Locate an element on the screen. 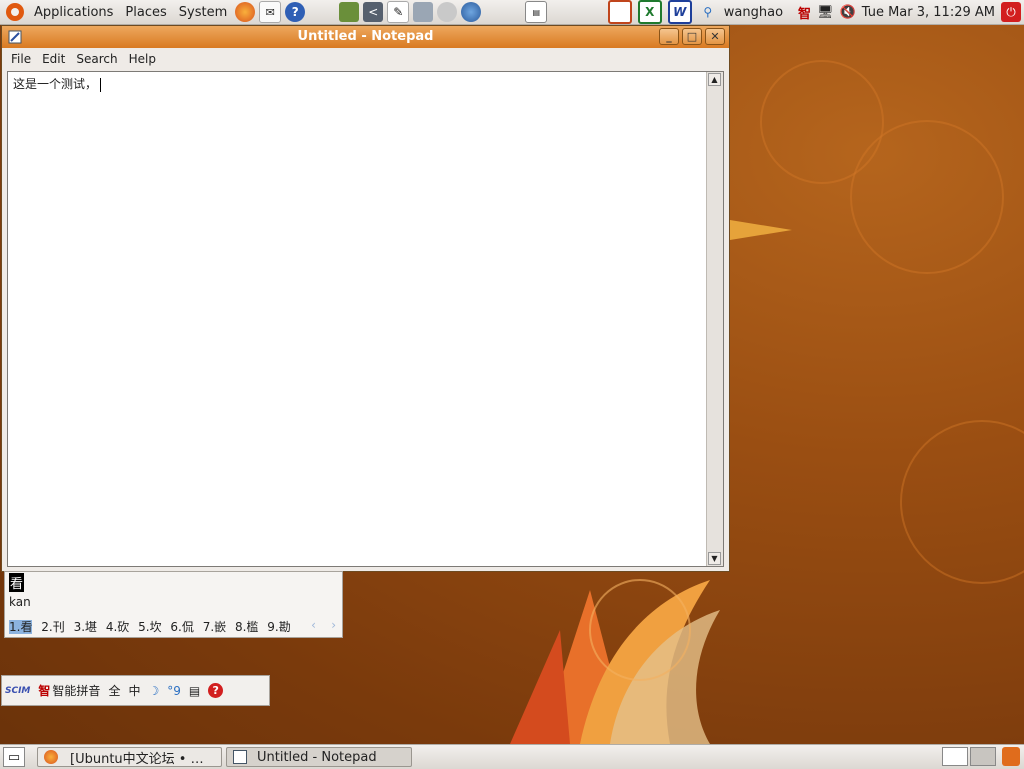 The height and width of the screenshot is (769, 1024). wallpaper-ray is located at coordinates (761, 230).